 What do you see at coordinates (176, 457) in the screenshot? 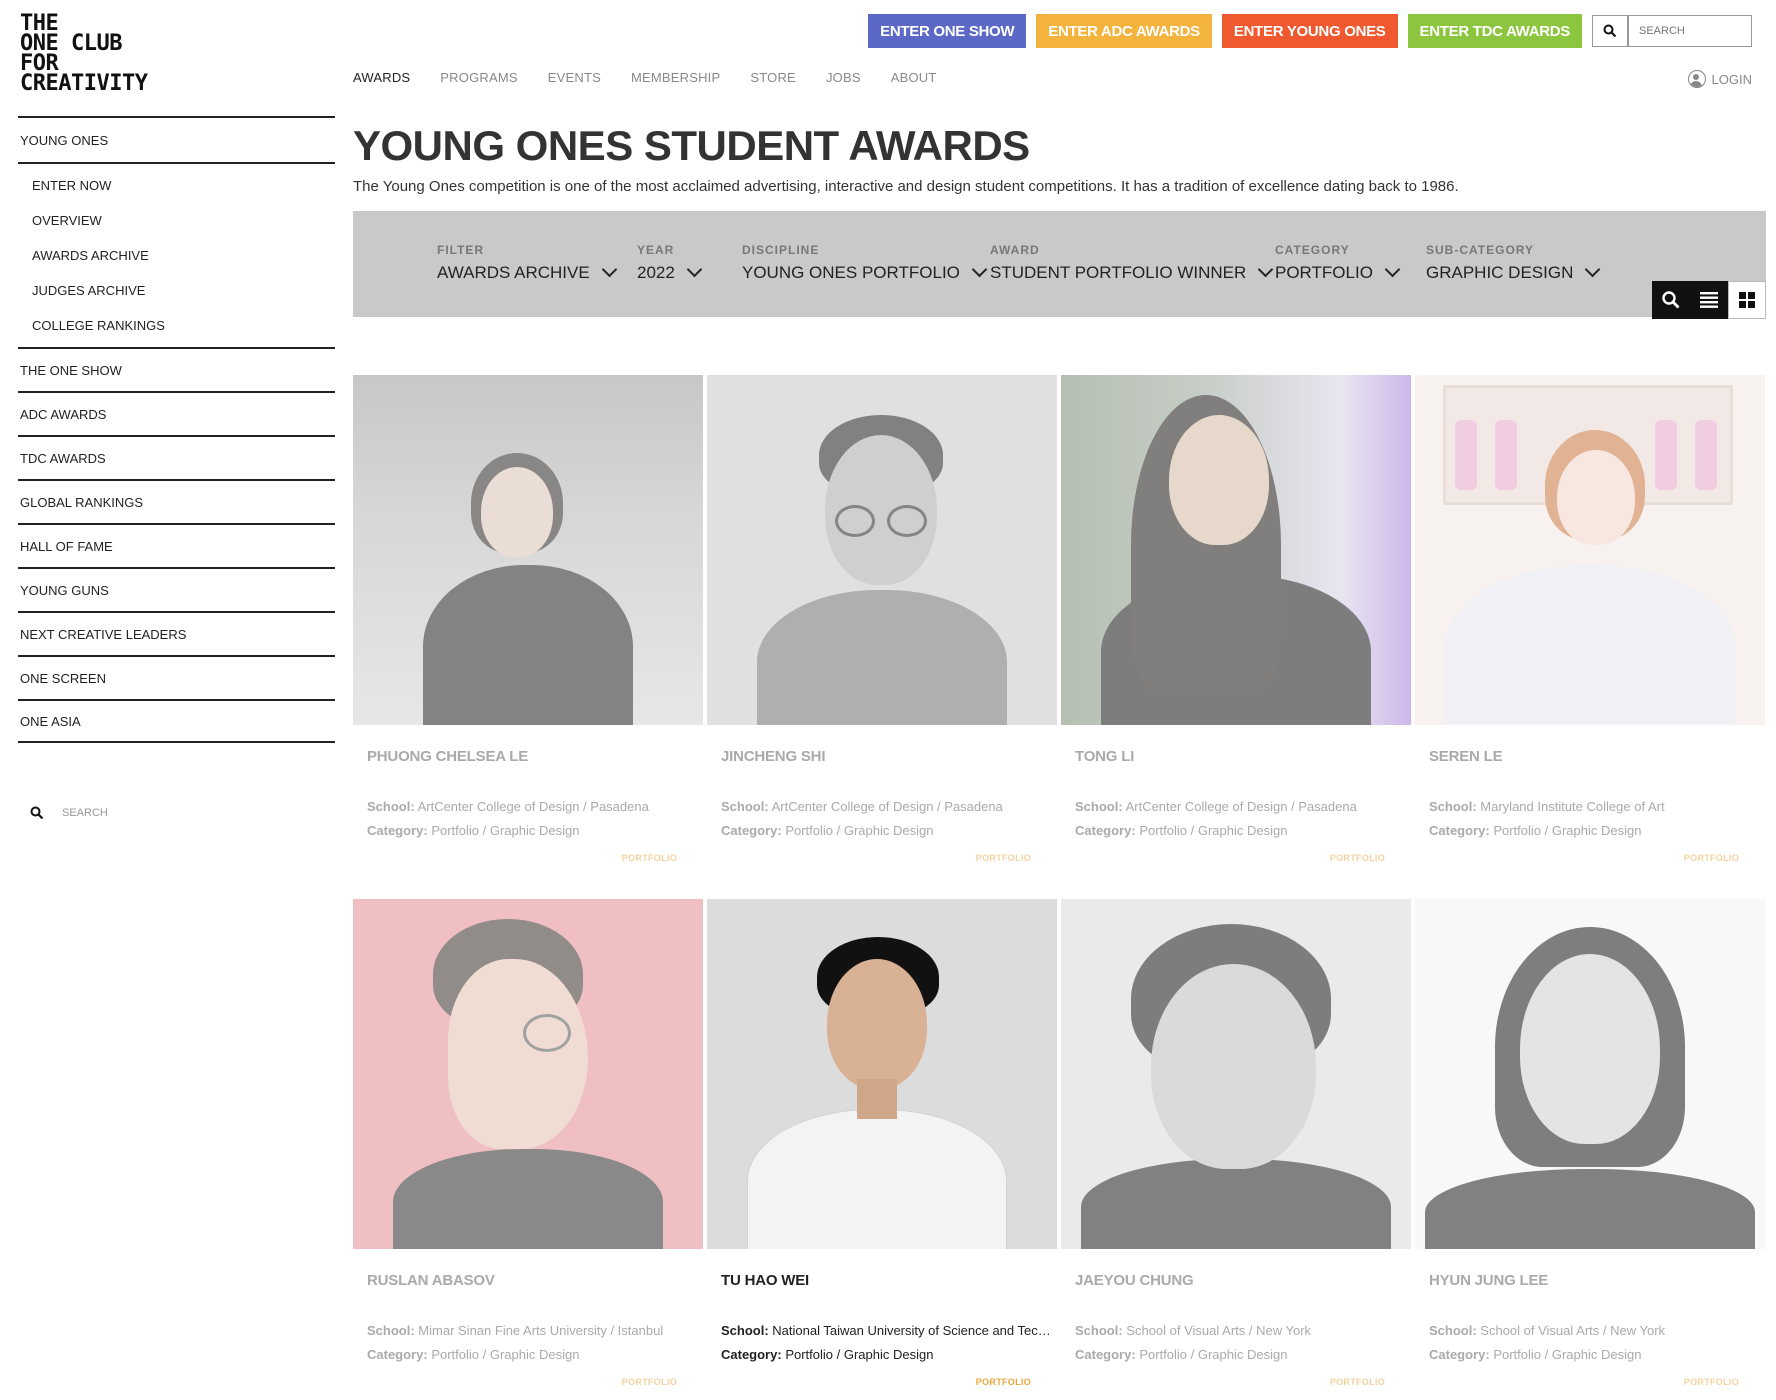
I see `sidebar-item-tdc-awards: TDC AWARDS` at bounding box center [176, 457].